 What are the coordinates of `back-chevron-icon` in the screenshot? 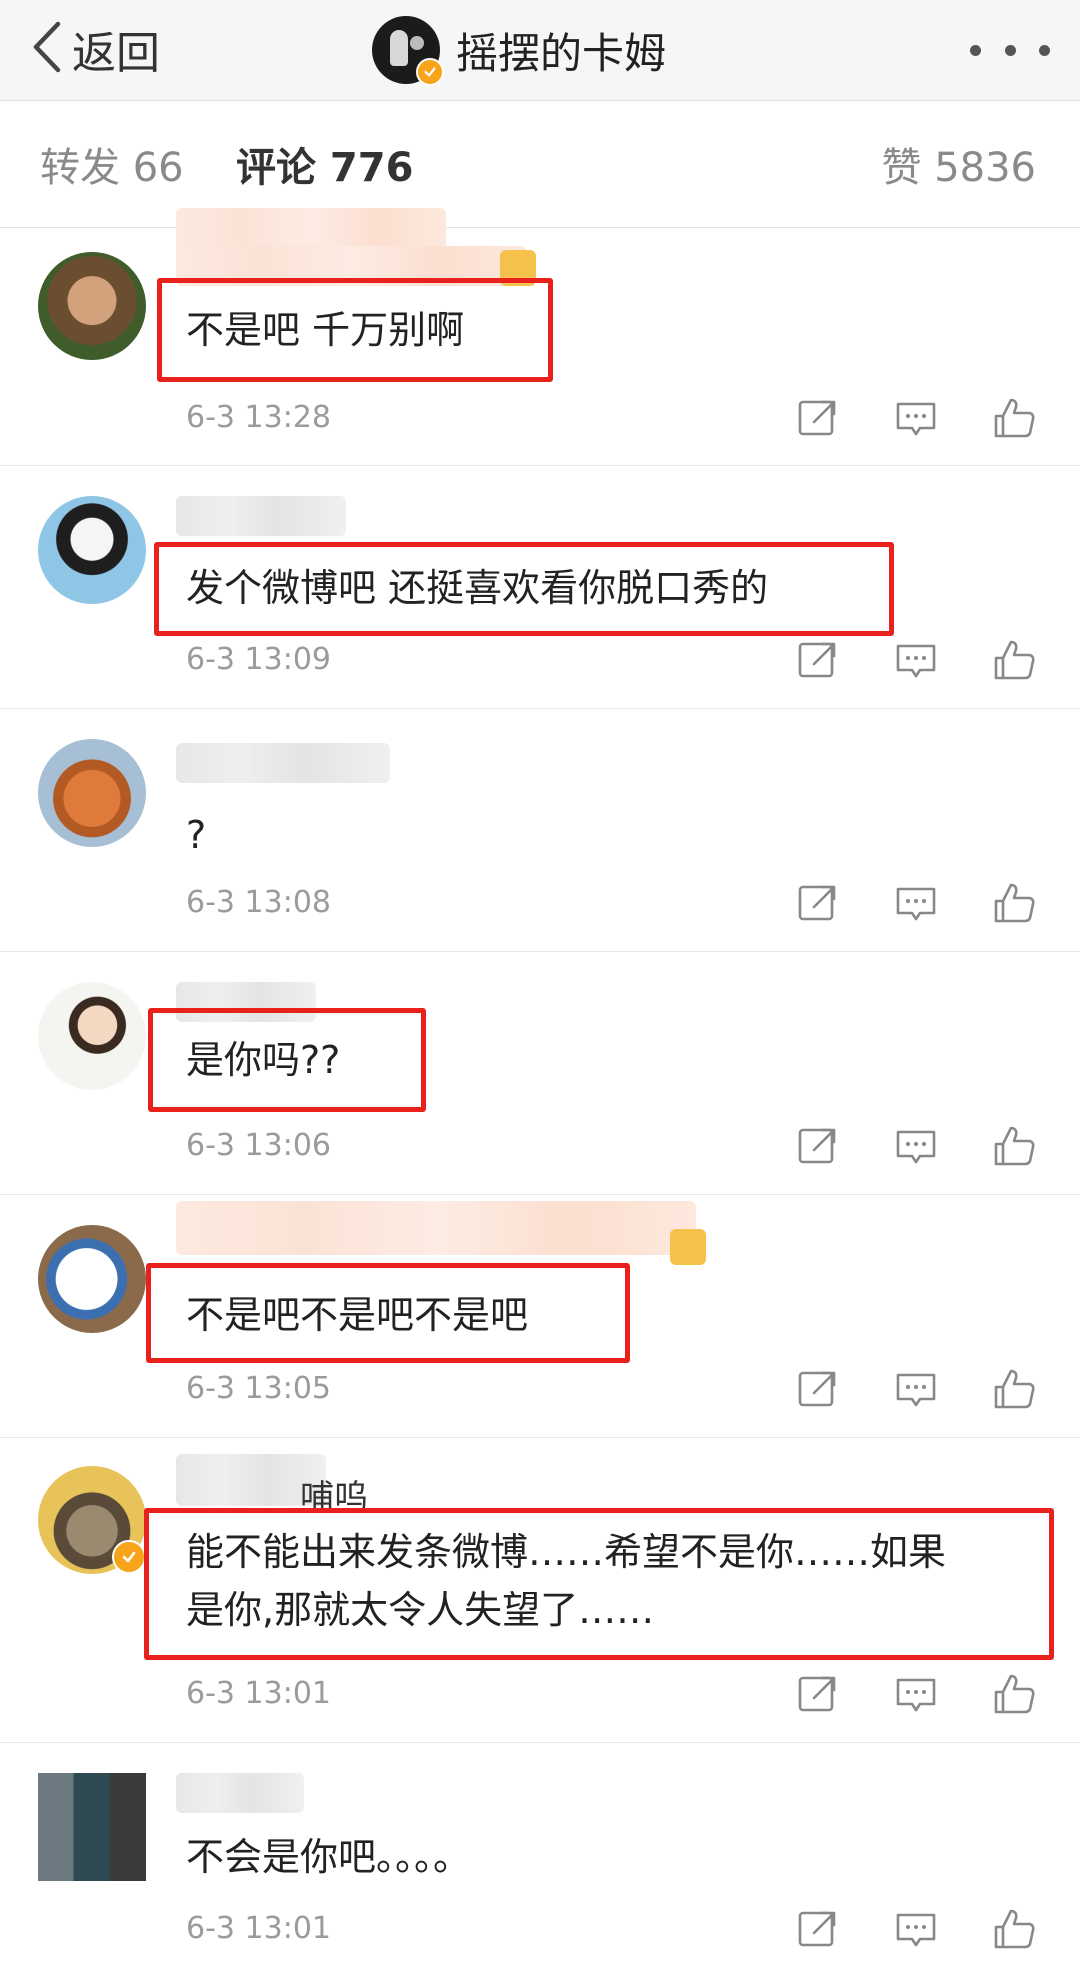 It's located at (47, 49).